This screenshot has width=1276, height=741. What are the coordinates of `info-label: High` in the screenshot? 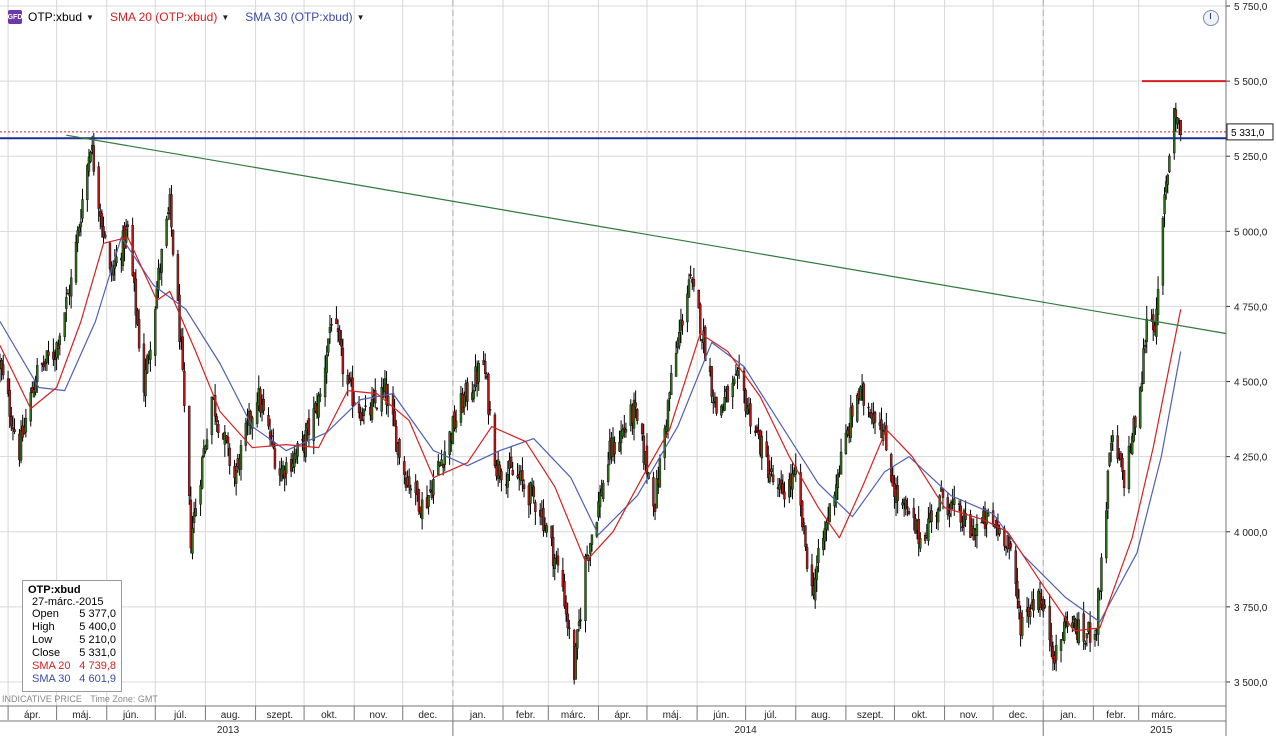 It's located at (43, 627).